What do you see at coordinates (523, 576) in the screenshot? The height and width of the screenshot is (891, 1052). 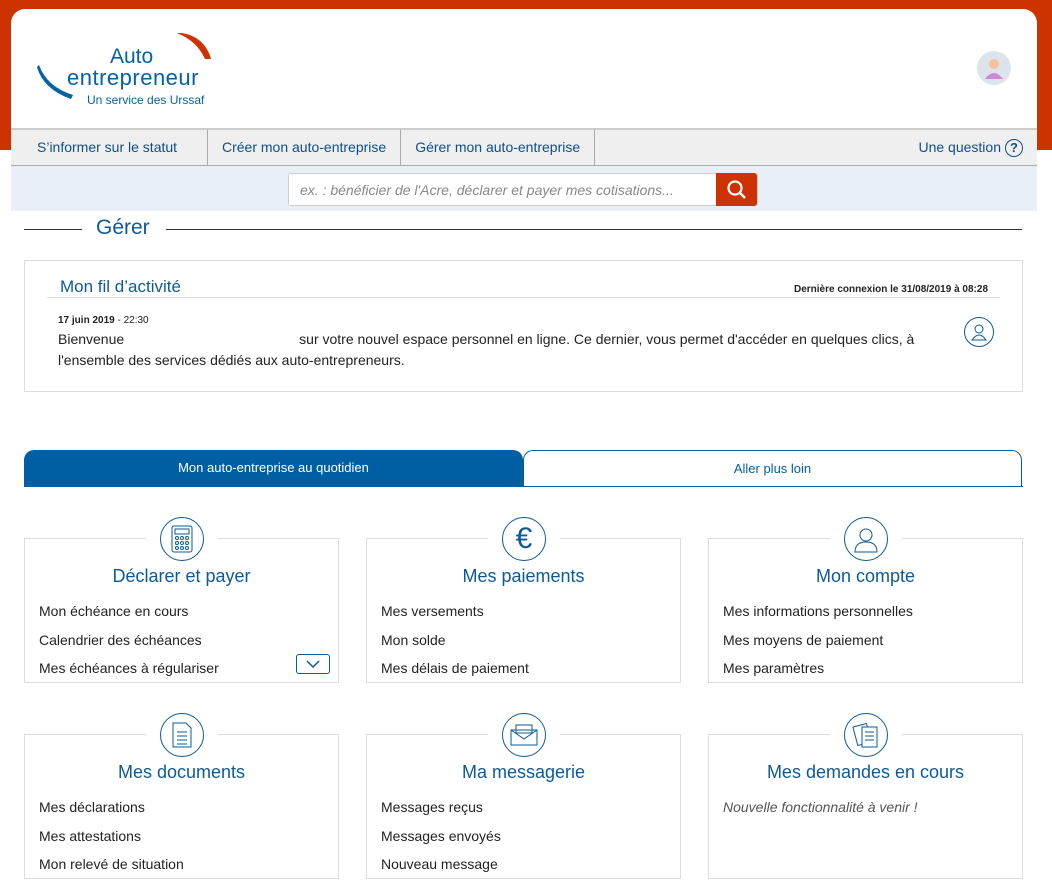 I see `card-title: Mes paiements` at bounding box center [523, 576].